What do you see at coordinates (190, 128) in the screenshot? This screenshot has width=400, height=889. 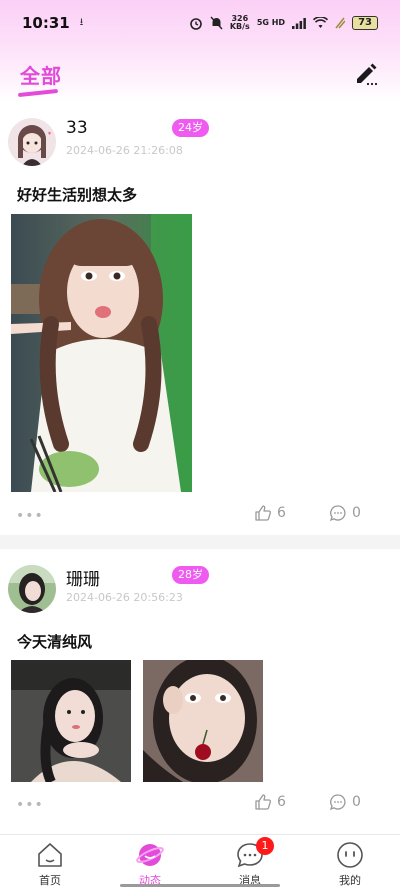 I see `age-badge: 24岁` at bounding box center [190, 128].